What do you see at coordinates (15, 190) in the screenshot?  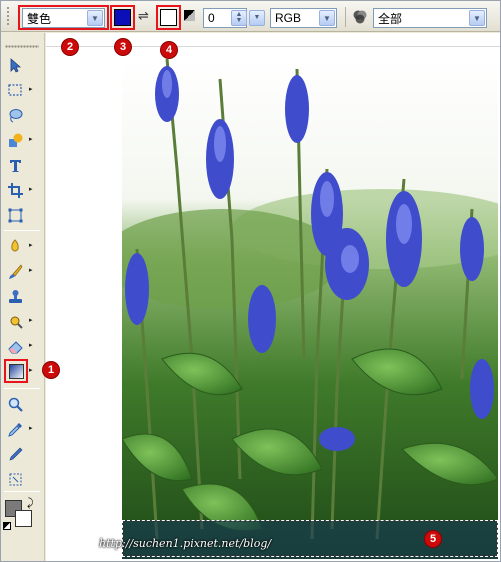 I see `crop-icon` at bounding box center [15, 190].